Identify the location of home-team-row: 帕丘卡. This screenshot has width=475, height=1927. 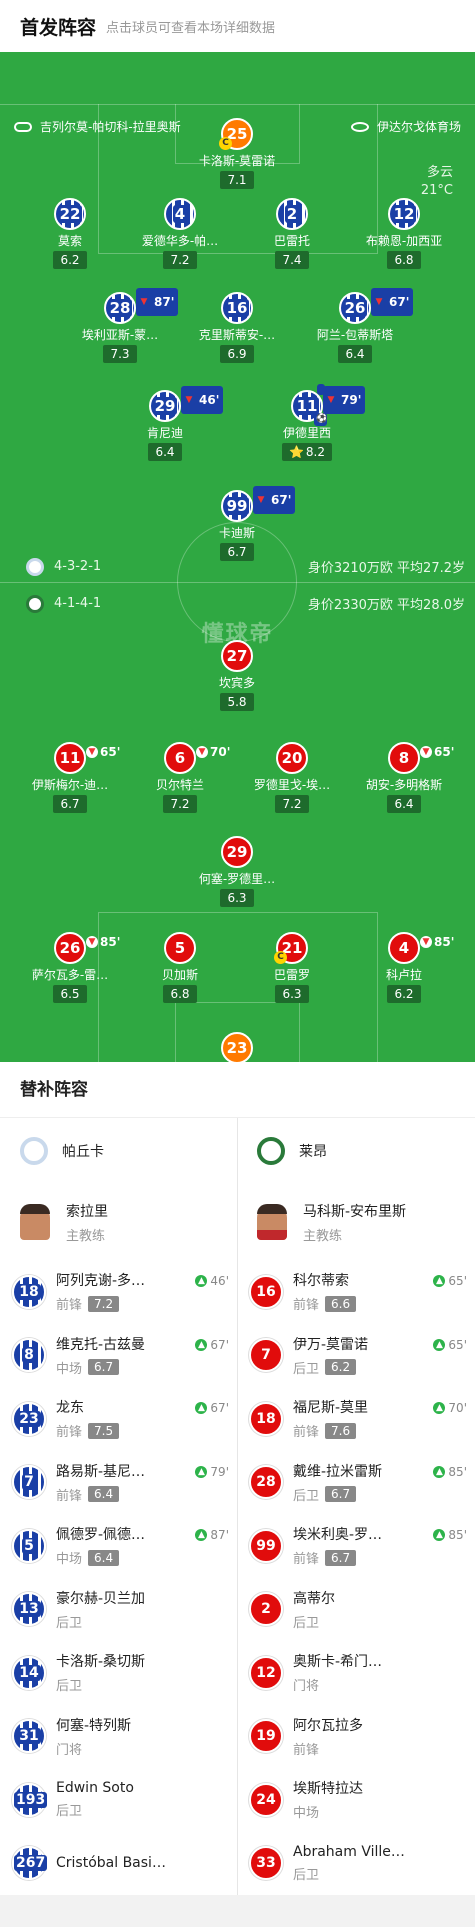
(118, 1151).